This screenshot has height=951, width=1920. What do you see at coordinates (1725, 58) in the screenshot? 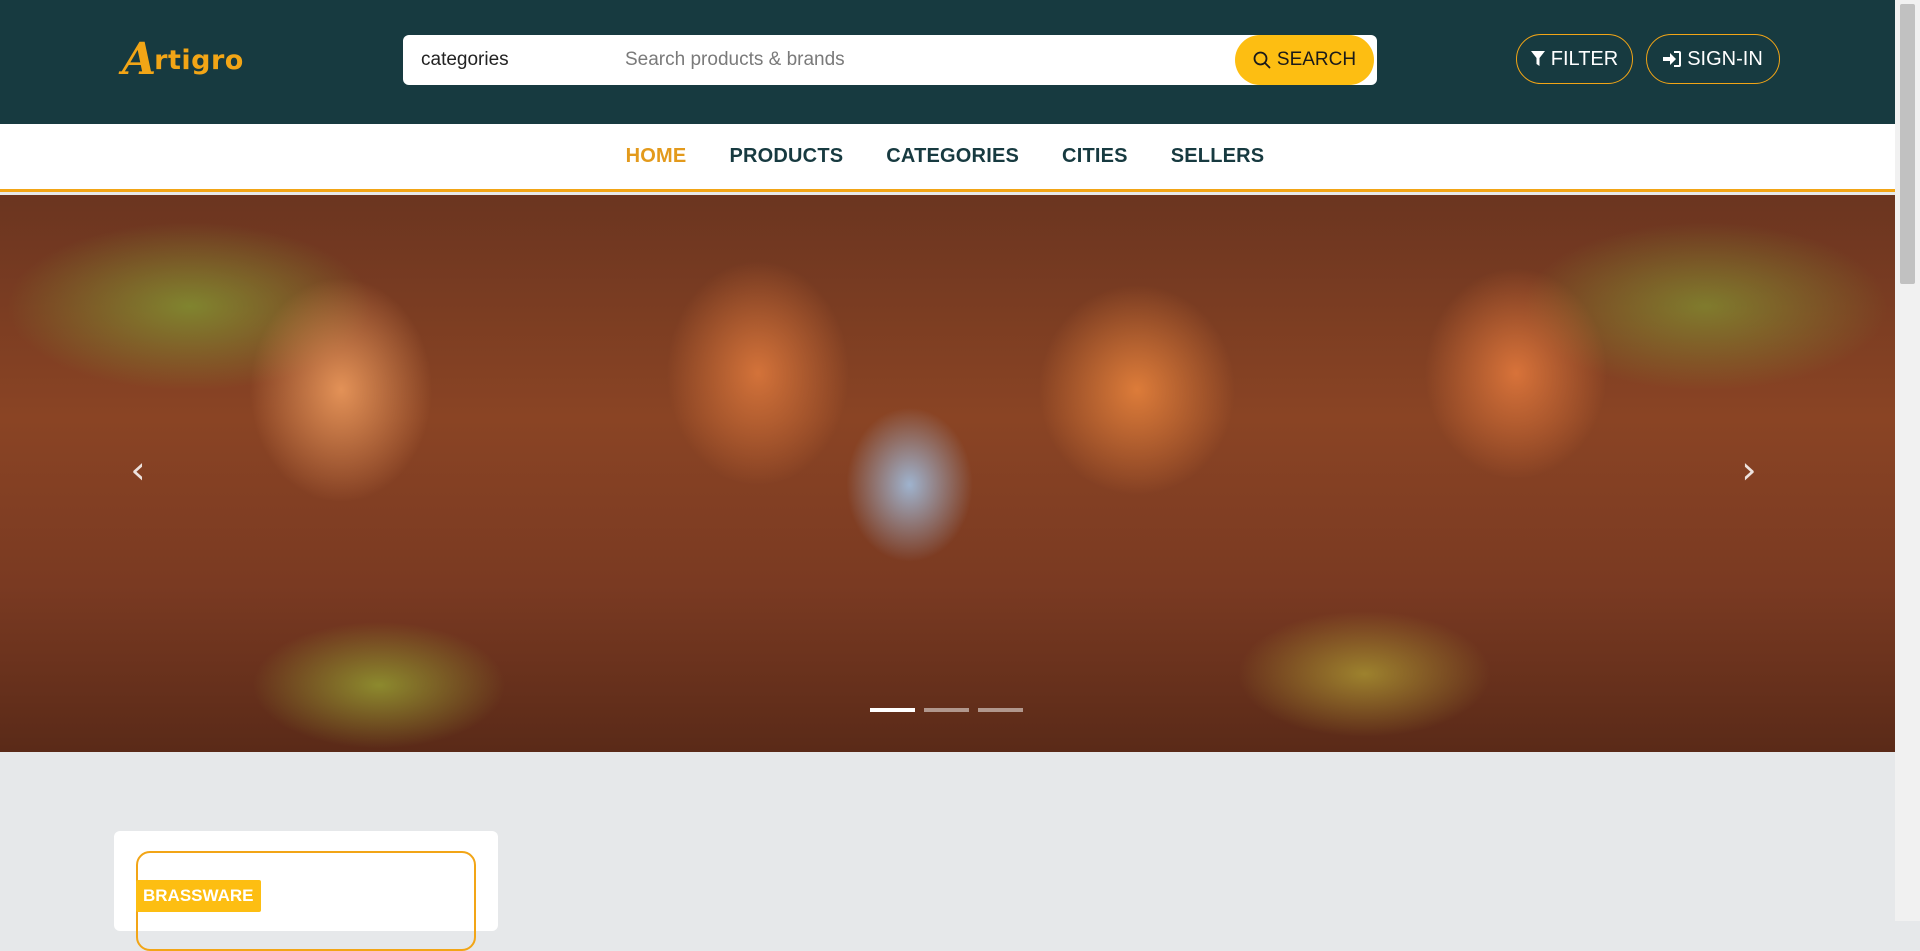
I see `sign-in-button-label: SIGN-IN` at bounding box center [1725, 58].